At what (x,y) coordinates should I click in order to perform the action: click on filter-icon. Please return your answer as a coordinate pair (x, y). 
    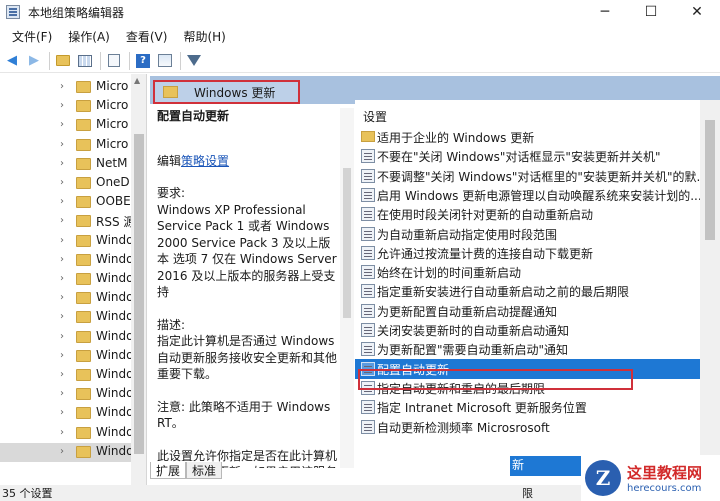
    Looking at the image, I should click on (194, 60).